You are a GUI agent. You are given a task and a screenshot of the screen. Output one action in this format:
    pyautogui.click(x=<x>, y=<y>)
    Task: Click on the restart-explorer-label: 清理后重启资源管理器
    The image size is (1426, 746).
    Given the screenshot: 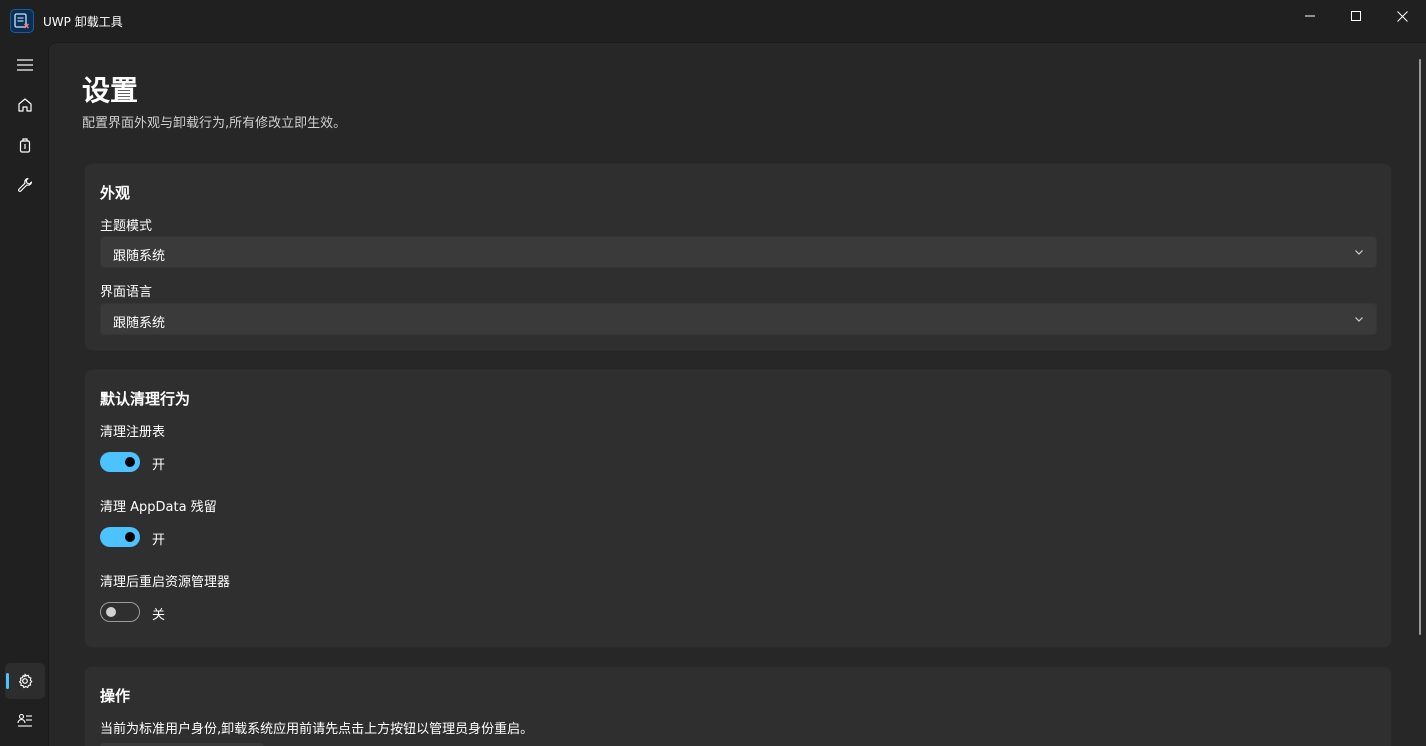 What is the action you would take?
    pyautogui.click(x=165, y=582)
    